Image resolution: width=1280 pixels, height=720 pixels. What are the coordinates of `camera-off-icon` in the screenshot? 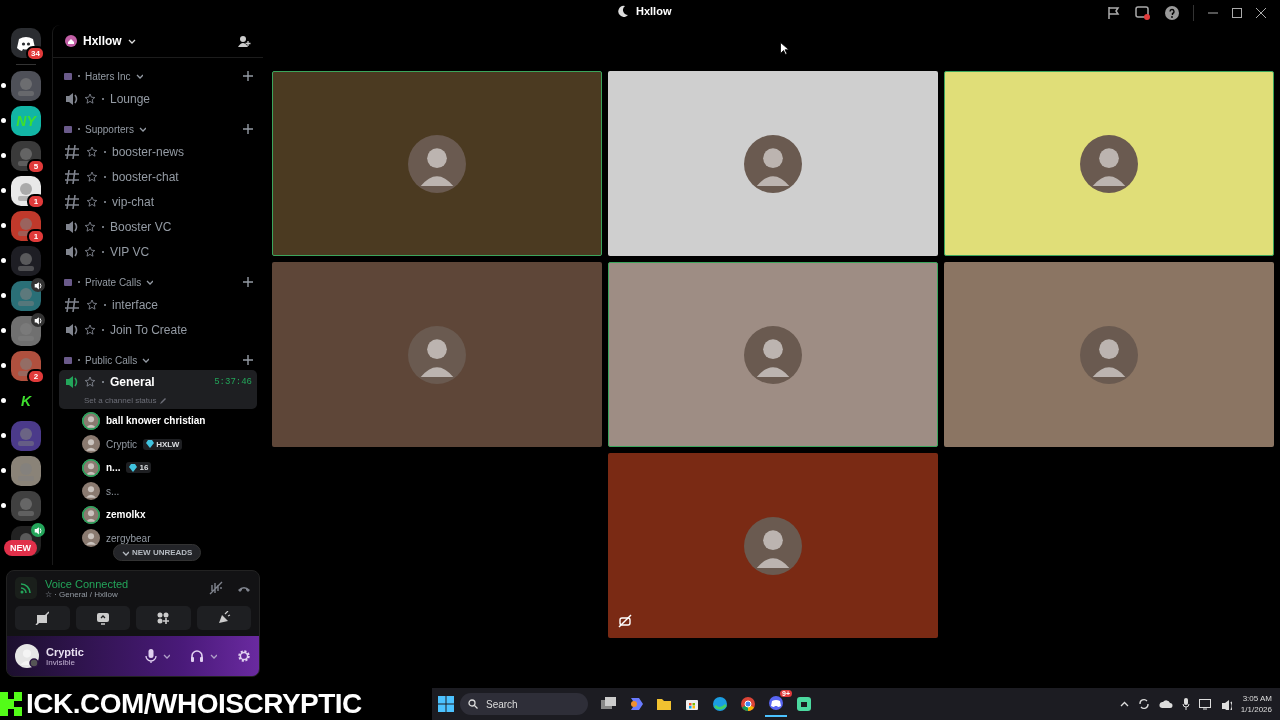 It's located at (42, 618).